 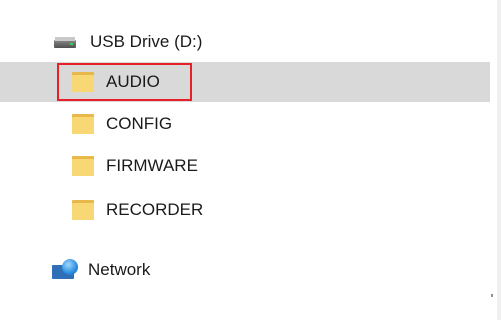 What do you see at coordinates (155, 209) in the screenshot?
I see `tree-item-label: RECORDER` at bounding box center [155, 209].